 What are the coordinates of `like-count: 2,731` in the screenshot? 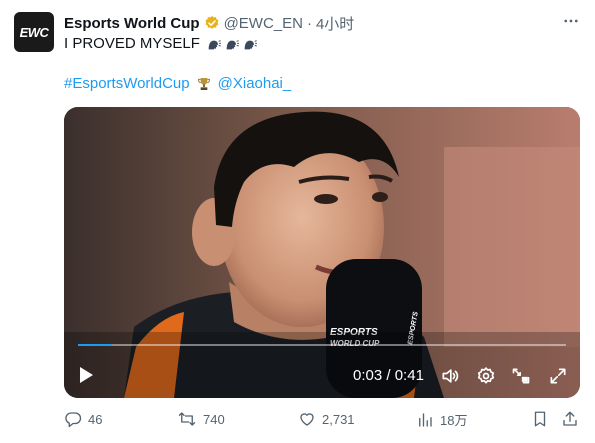 It's located at (338, 419).